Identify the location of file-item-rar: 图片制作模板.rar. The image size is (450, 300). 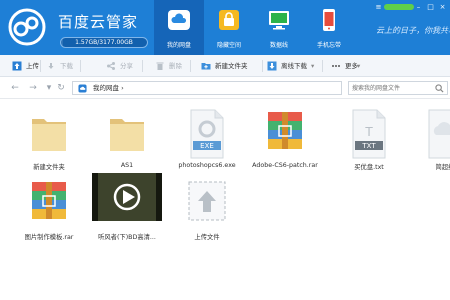
(48, 215).